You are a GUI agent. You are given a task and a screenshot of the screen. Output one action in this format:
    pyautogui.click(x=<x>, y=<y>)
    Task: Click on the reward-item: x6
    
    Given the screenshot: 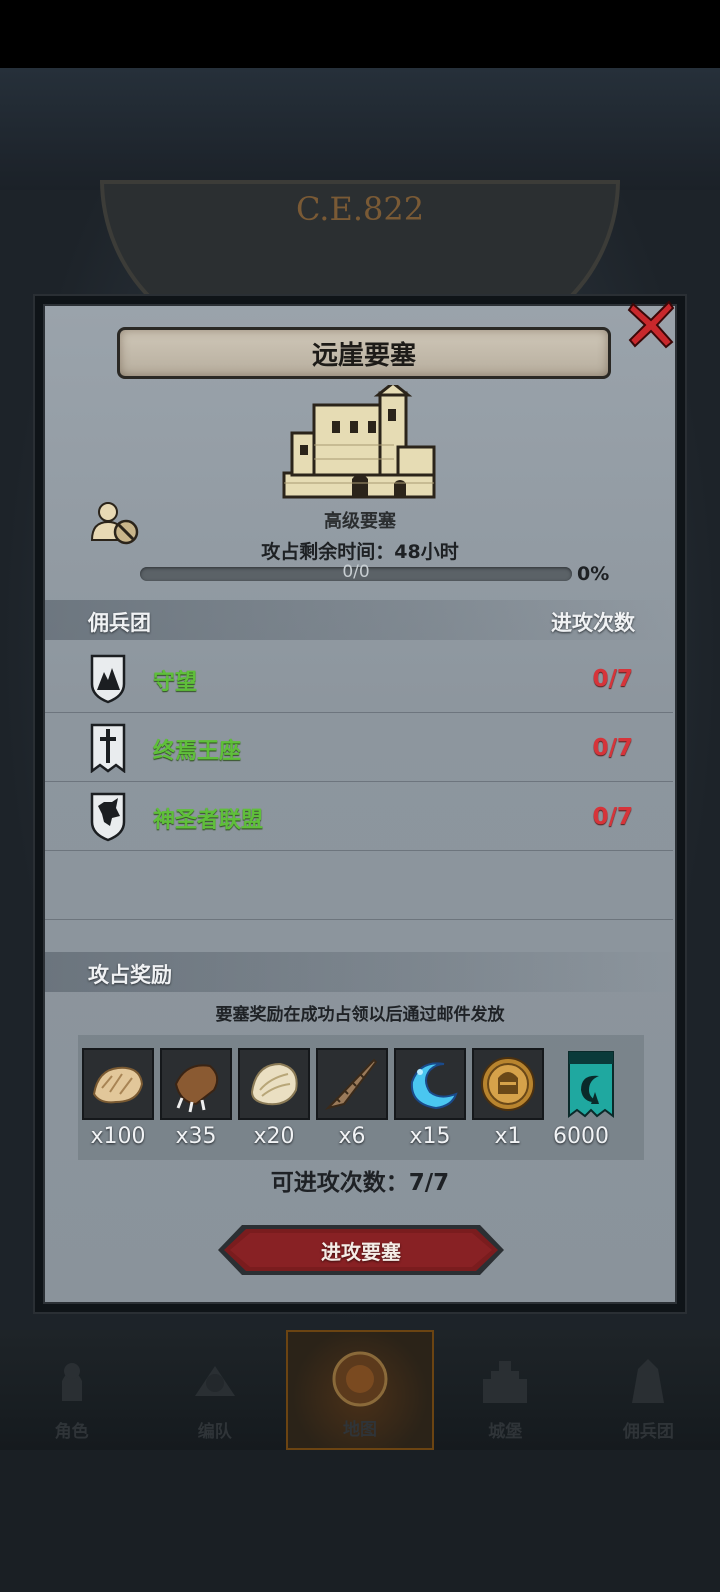 What is the action you would take?
    pyautogui.click(x=352, y=1098)
    